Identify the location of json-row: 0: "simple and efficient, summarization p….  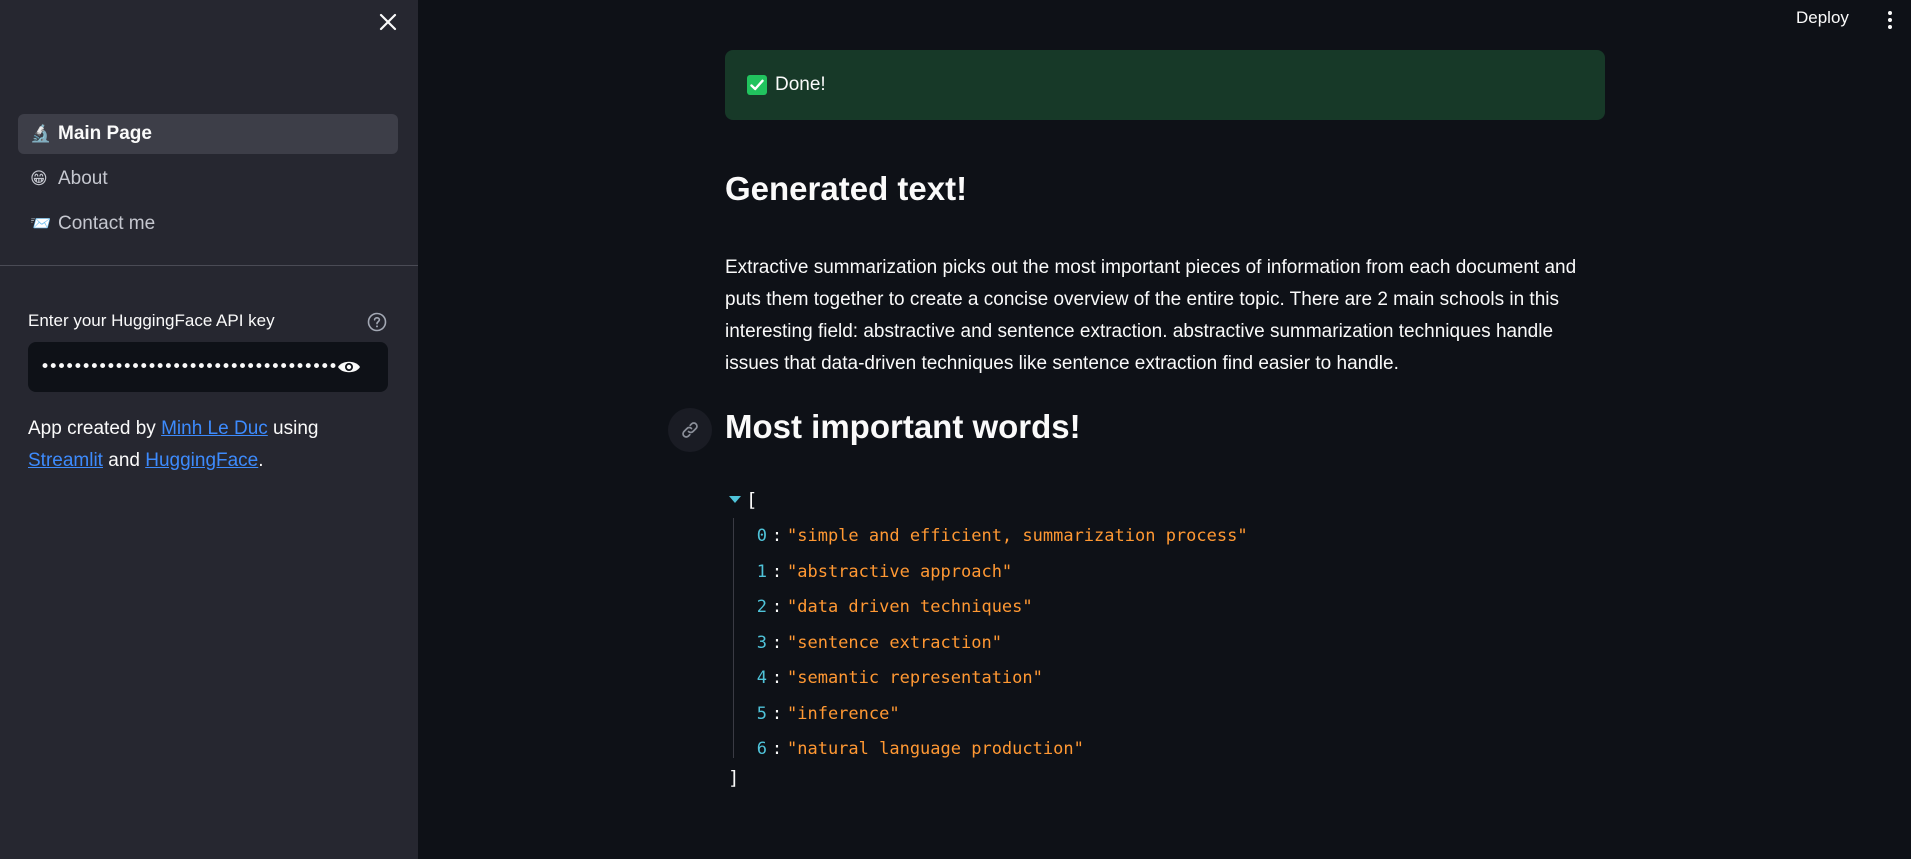
(1155, 544).